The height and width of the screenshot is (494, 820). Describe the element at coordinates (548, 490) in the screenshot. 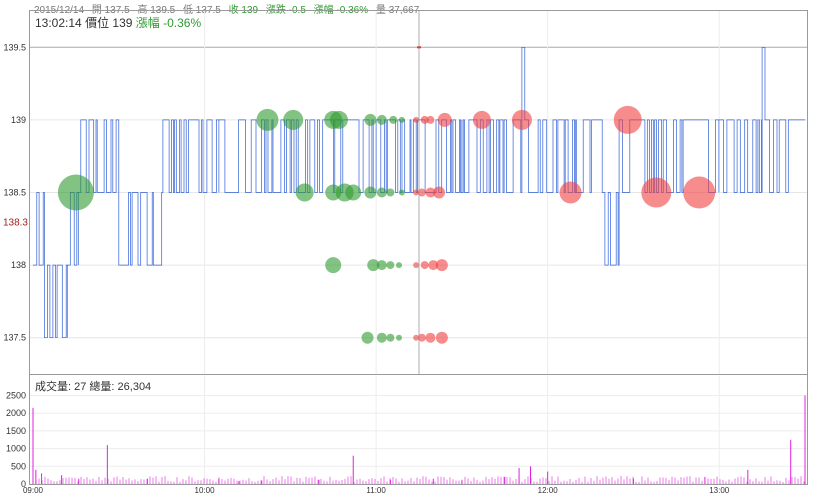

I see `time-tick-label: 12:00` at that location.